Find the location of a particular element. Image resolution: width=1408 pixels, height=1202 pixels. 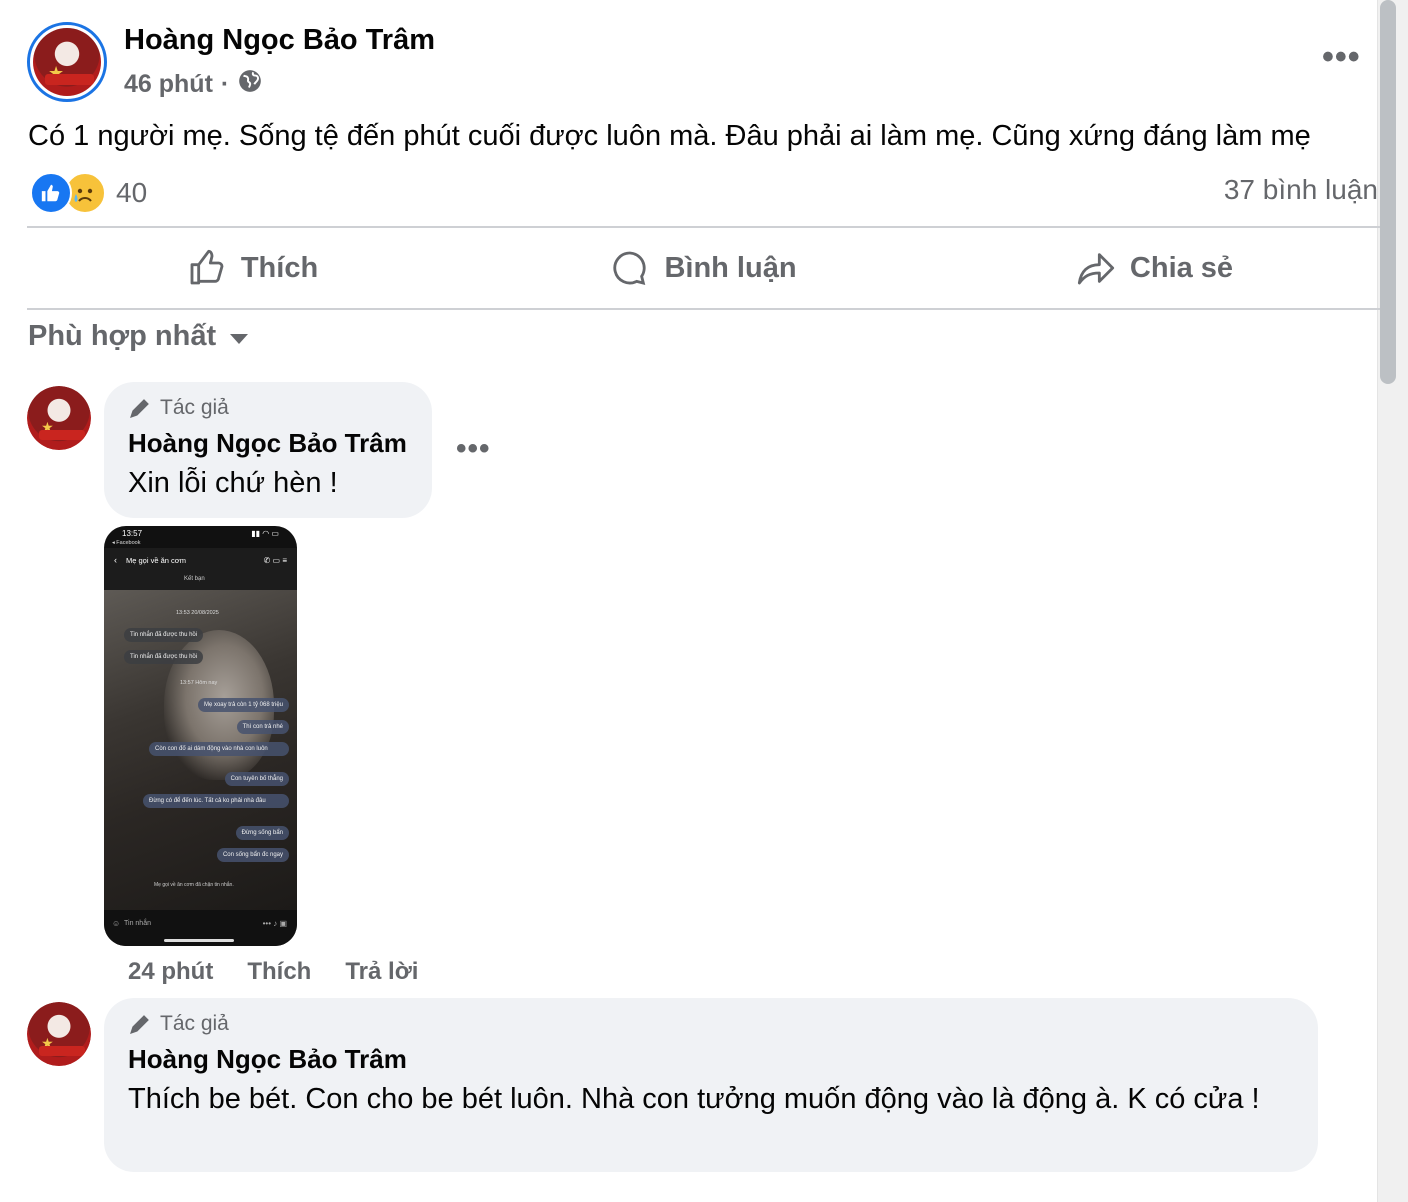

phone-input-icons: ••• ♪ ▣ is located at coordinates (274, 923).